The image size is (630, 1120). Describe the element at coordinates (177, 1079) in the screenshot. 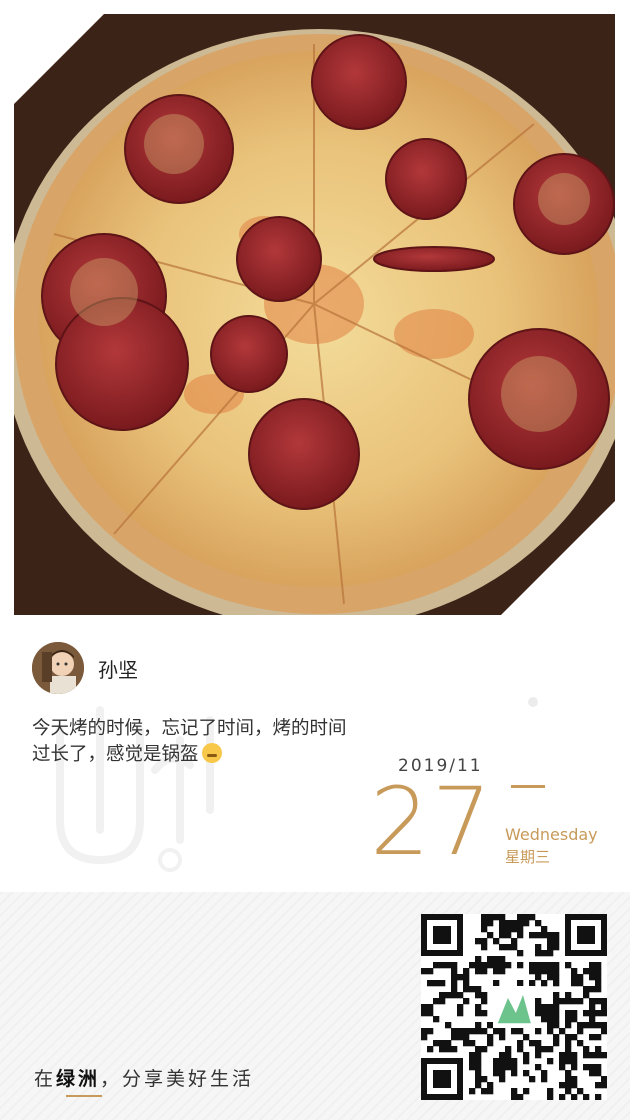

I see `slogan-suffix: ，分享美好生活` at that location.